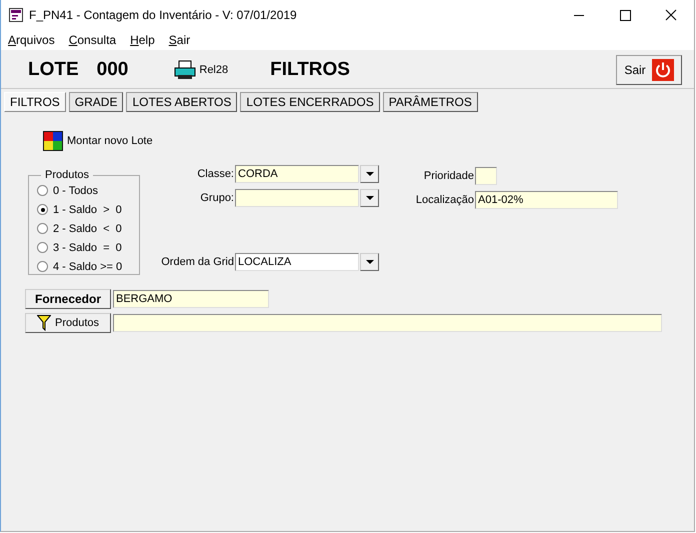 The image size is (696, 533). Describe the element at coordinates (68, 323) in the screenshot. I see `products-filter-button: Produtos` at that location.